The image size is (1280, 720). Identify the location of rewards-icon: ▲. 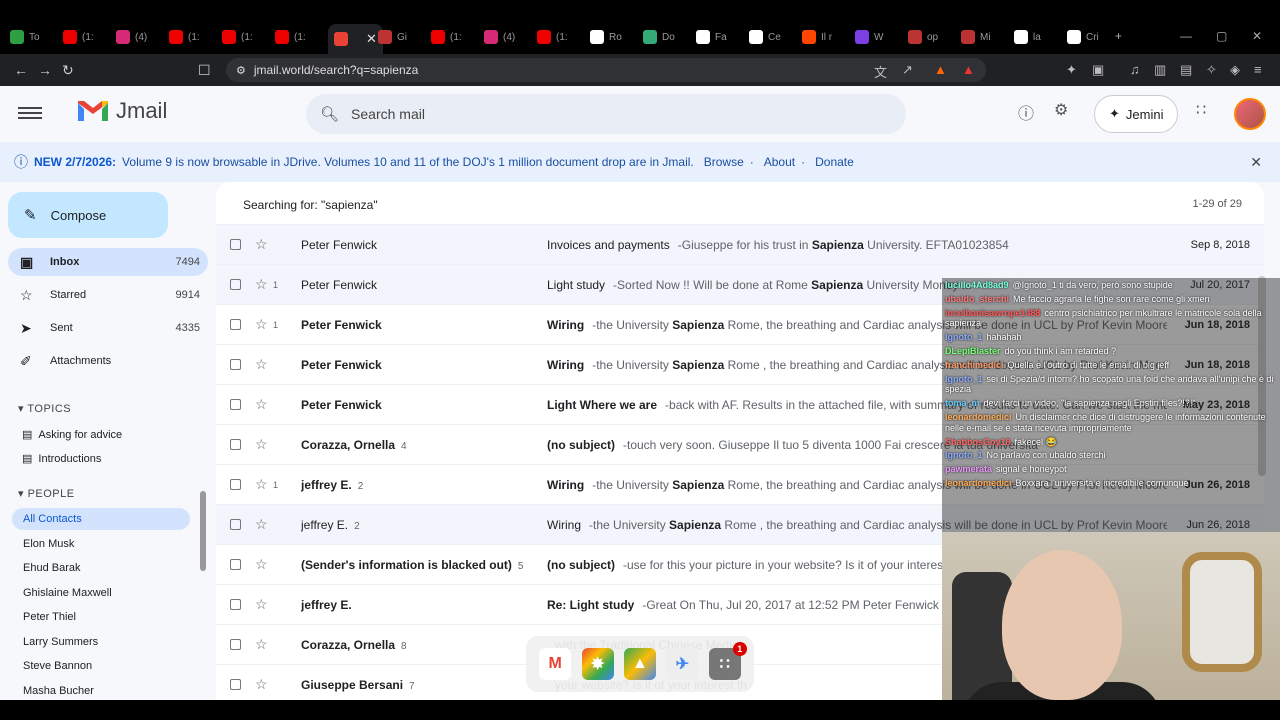
(968, 69).